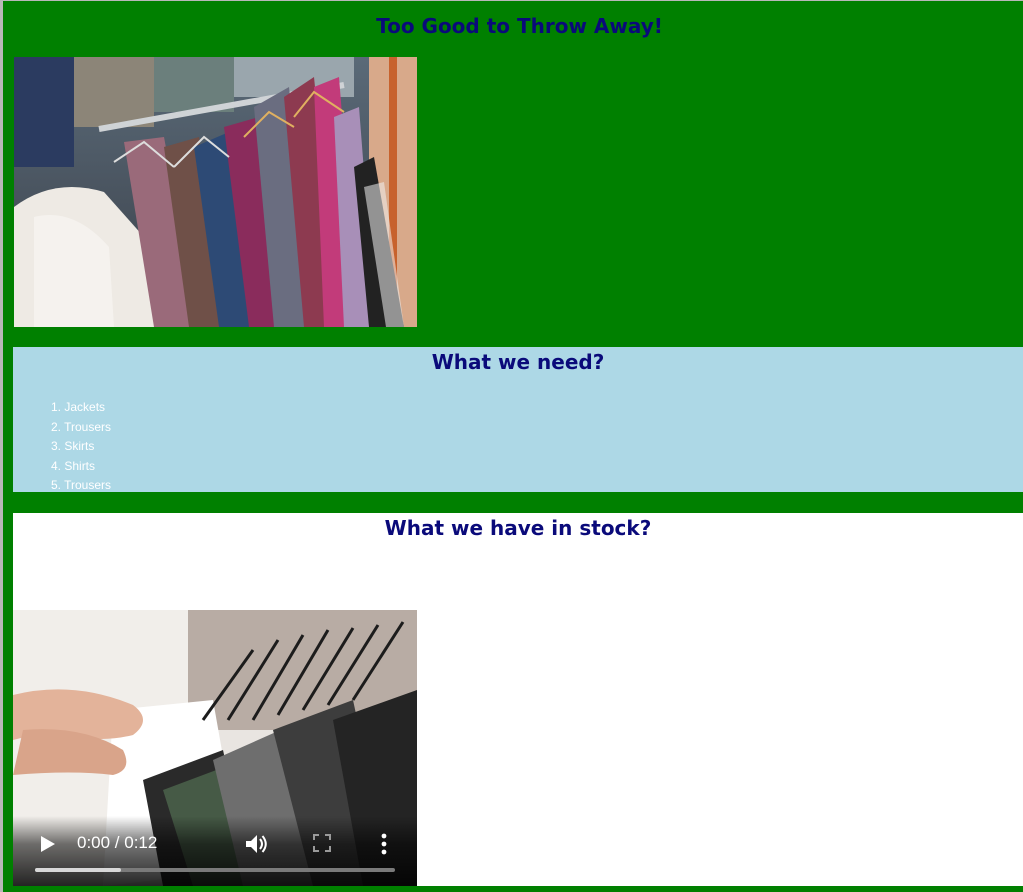 The image size is (1023, 892). Describe the element at coordinates (215, 748) in the screenshot. I see `video-player: 0:00 / 0:12` at that location.